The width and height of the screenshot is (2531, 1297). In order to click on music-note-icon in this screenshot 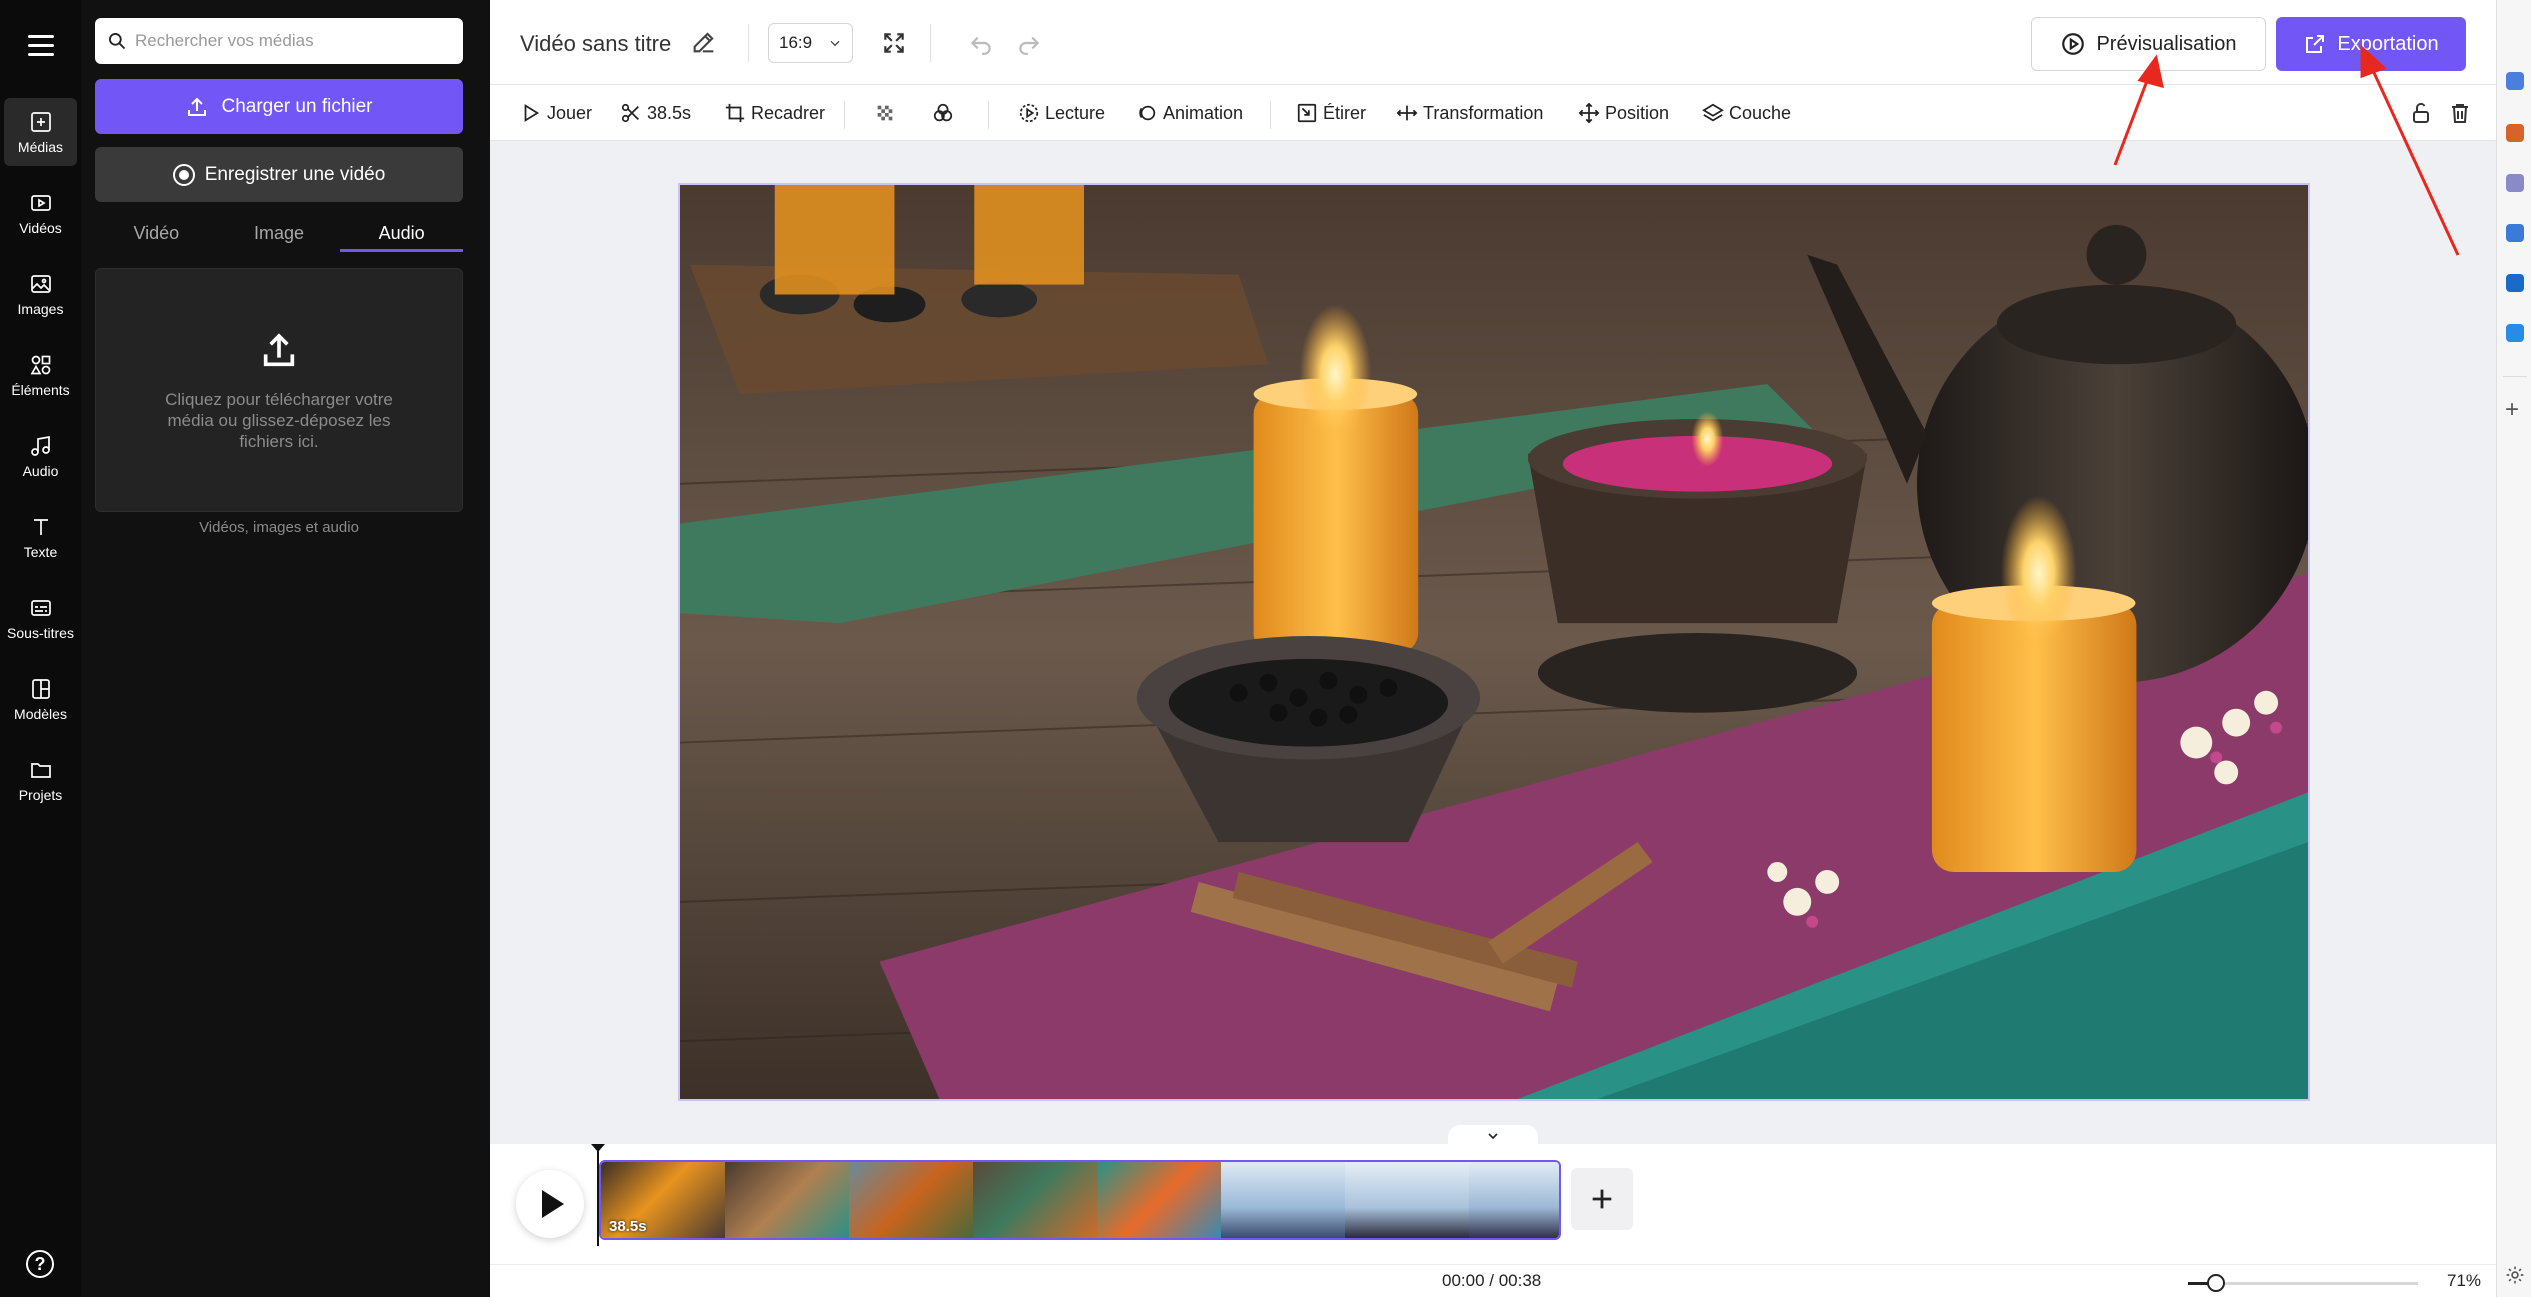, I will do `click(40, 445)`.